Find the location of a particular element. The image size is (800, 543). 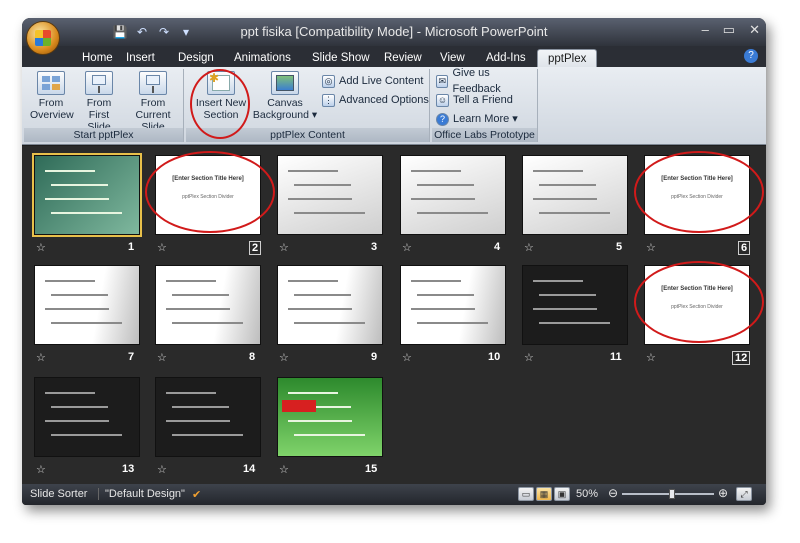

zoom-slider is located at coordinates (668, 494).